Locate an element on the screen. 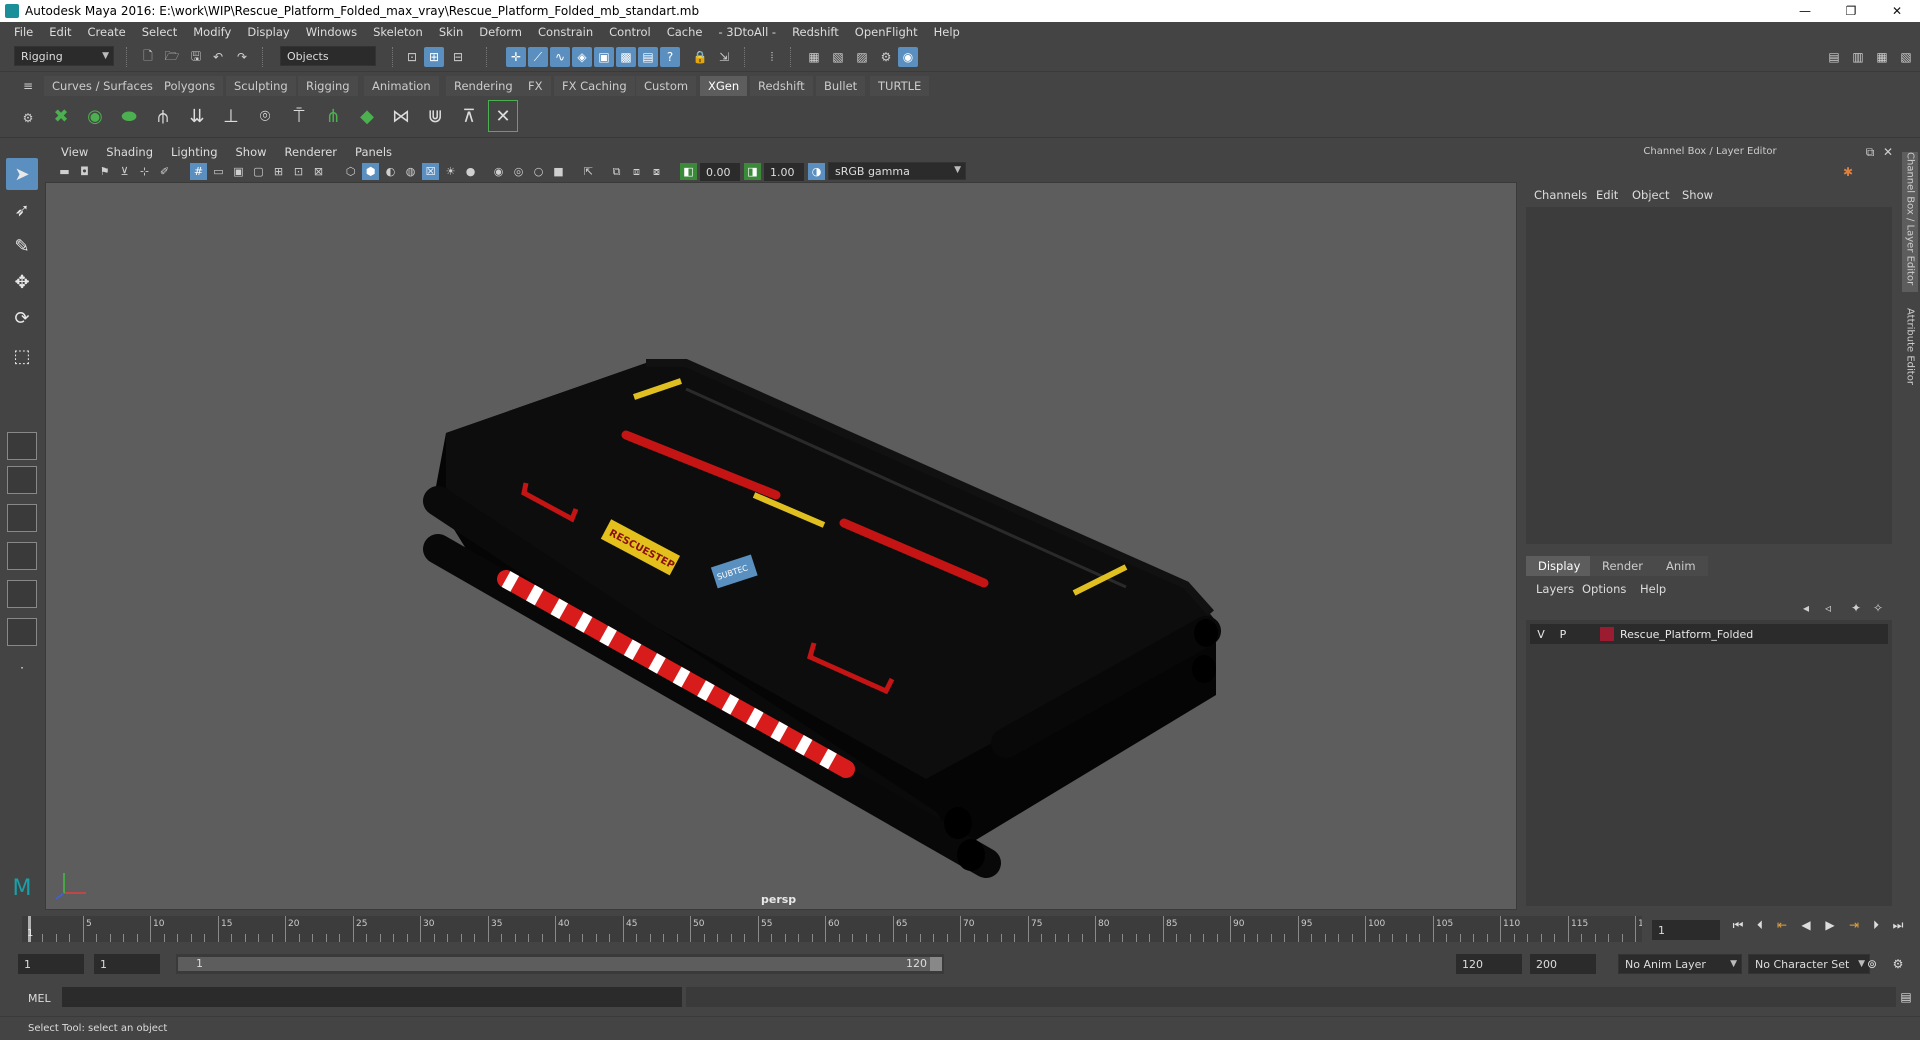  step-back-key-icon: ⇤ is located at coordinates (1782, 925).